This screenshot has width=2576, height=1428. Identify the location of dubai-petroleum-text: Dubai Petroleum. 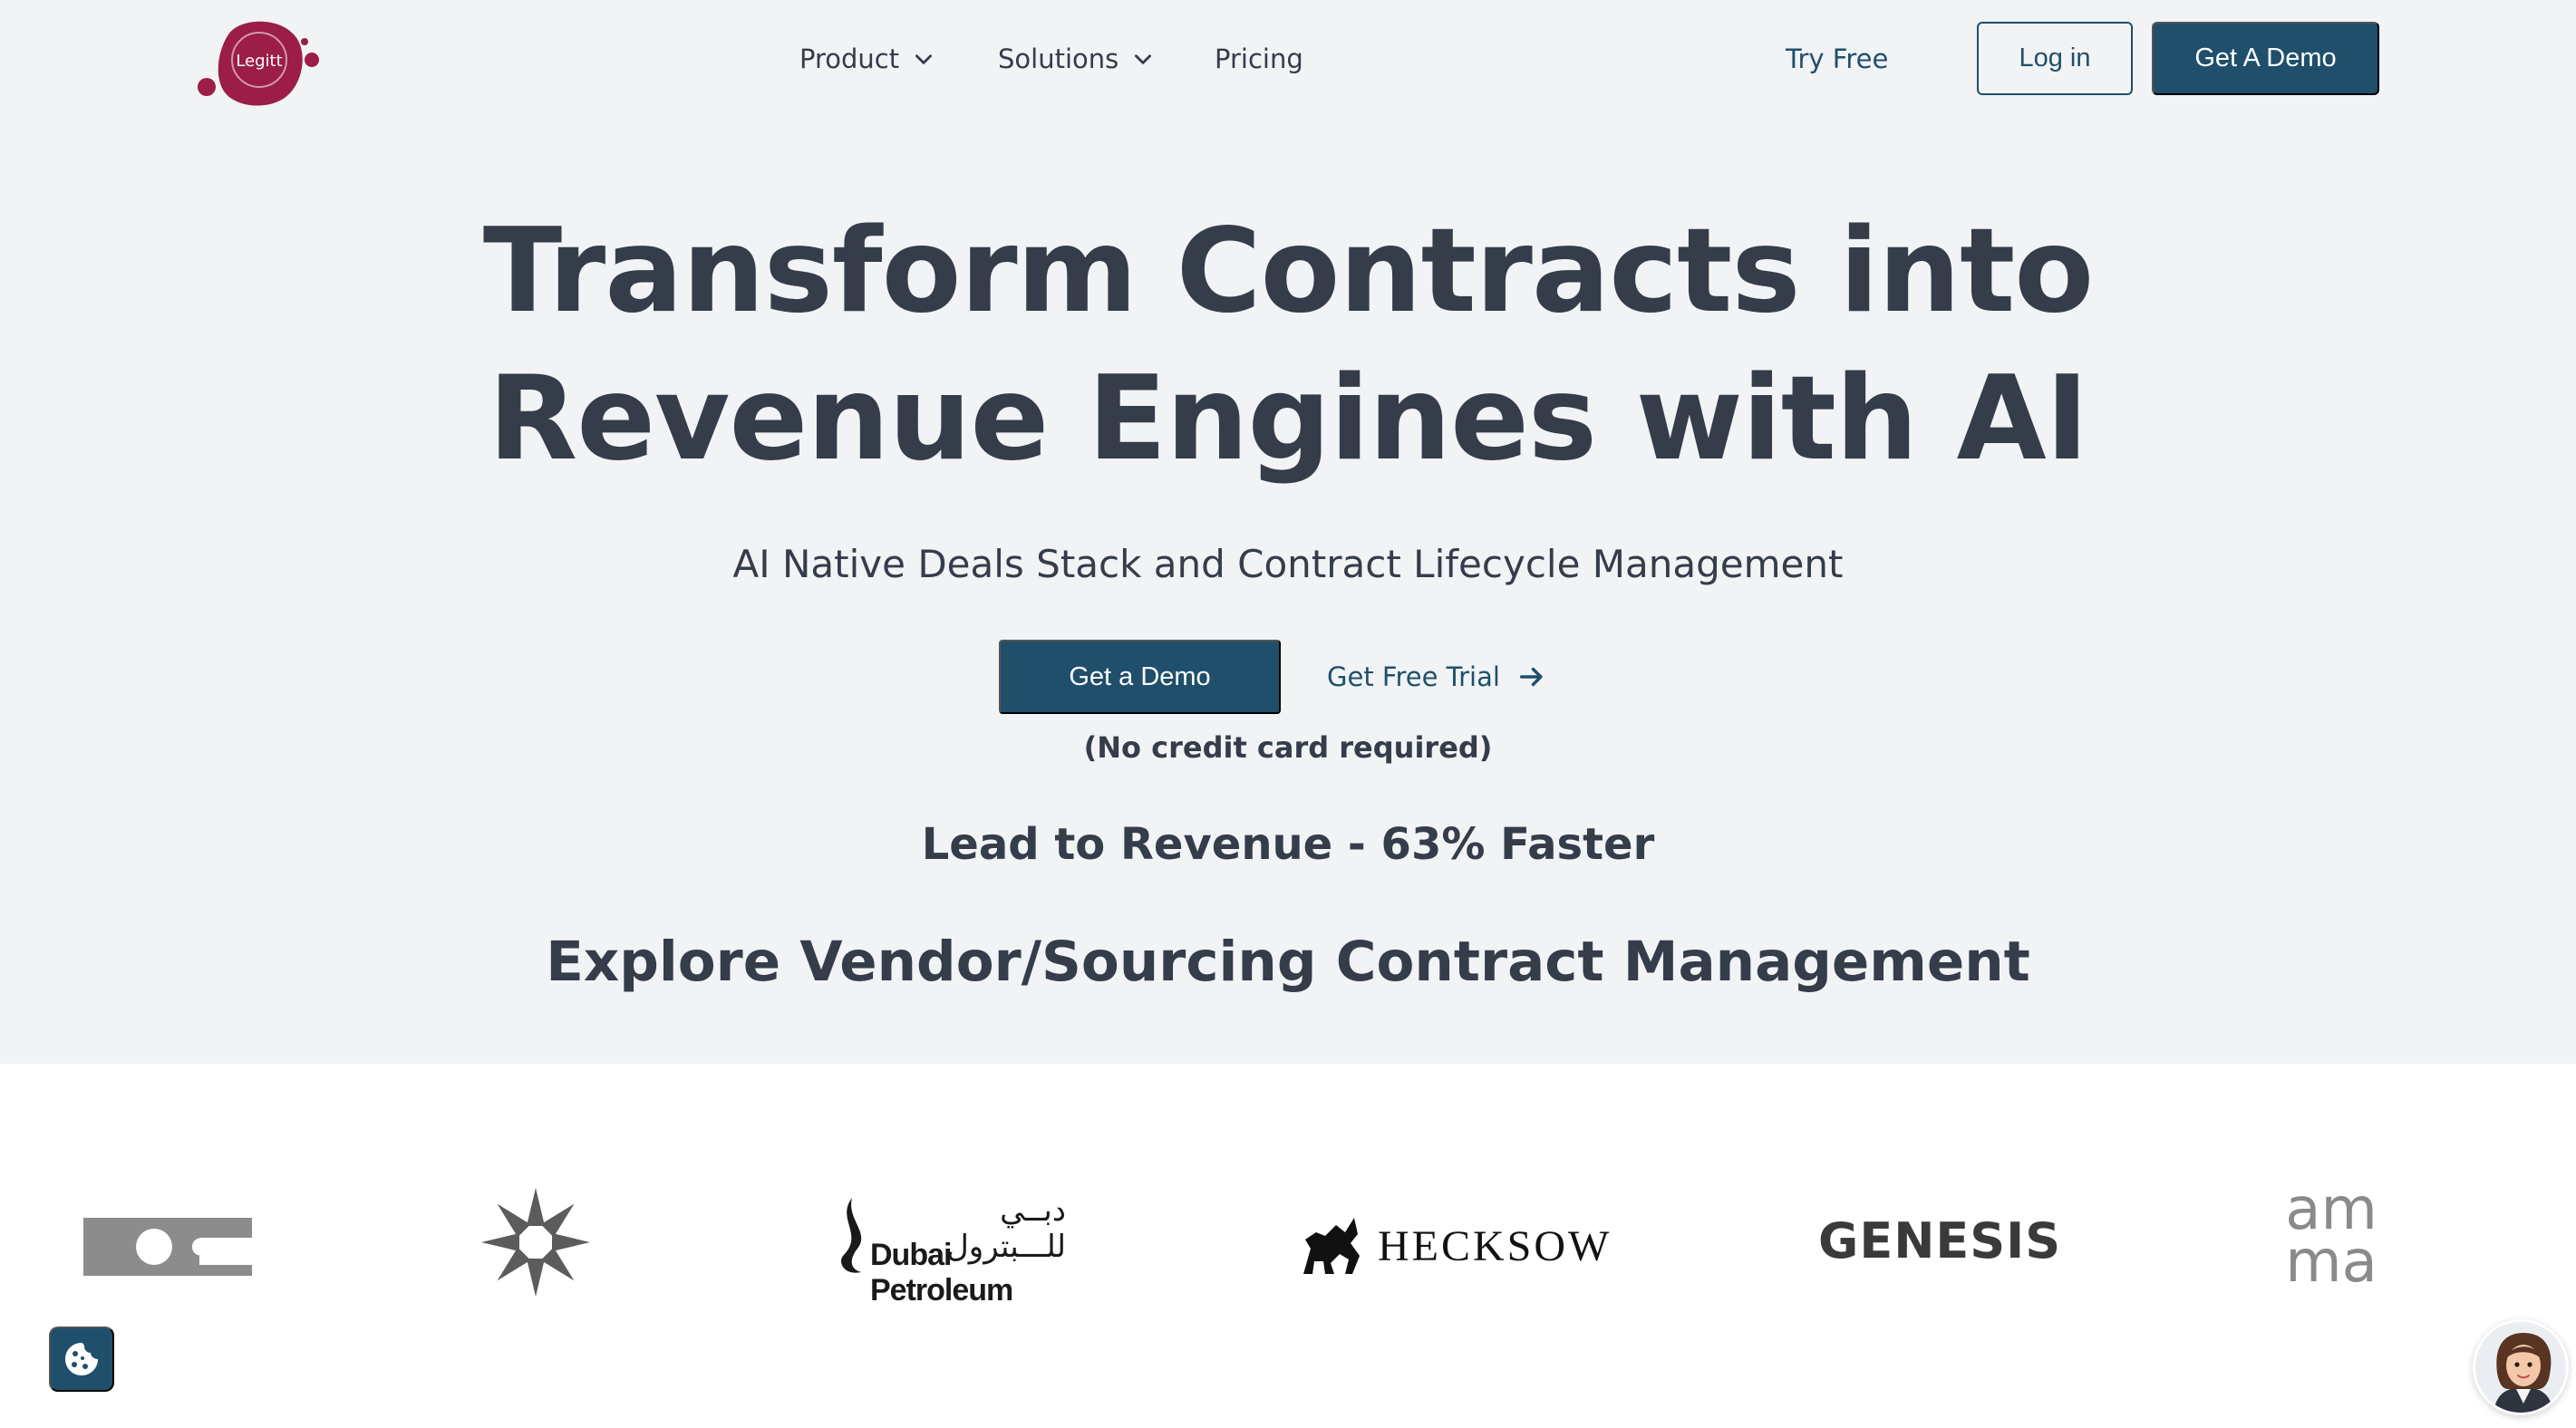
(941, 1272).